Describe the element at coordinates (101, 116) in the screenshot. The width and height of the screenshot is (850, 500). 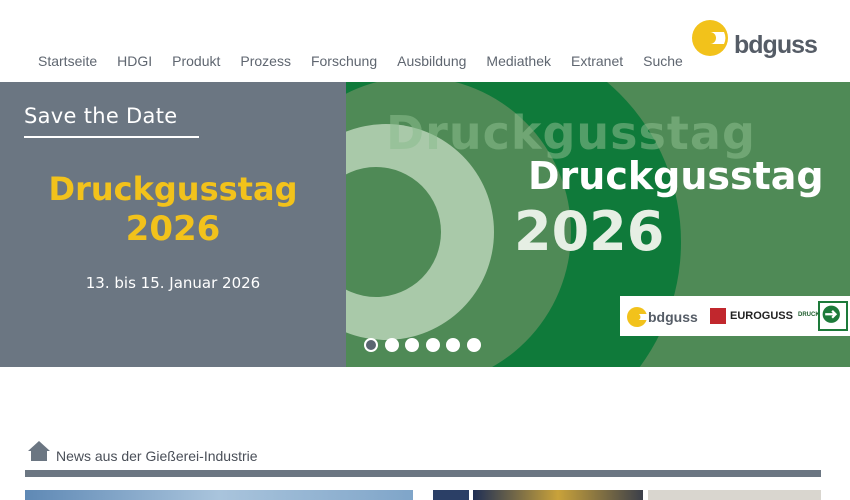
I see `save-the-date-label: Save the Date` at that location.